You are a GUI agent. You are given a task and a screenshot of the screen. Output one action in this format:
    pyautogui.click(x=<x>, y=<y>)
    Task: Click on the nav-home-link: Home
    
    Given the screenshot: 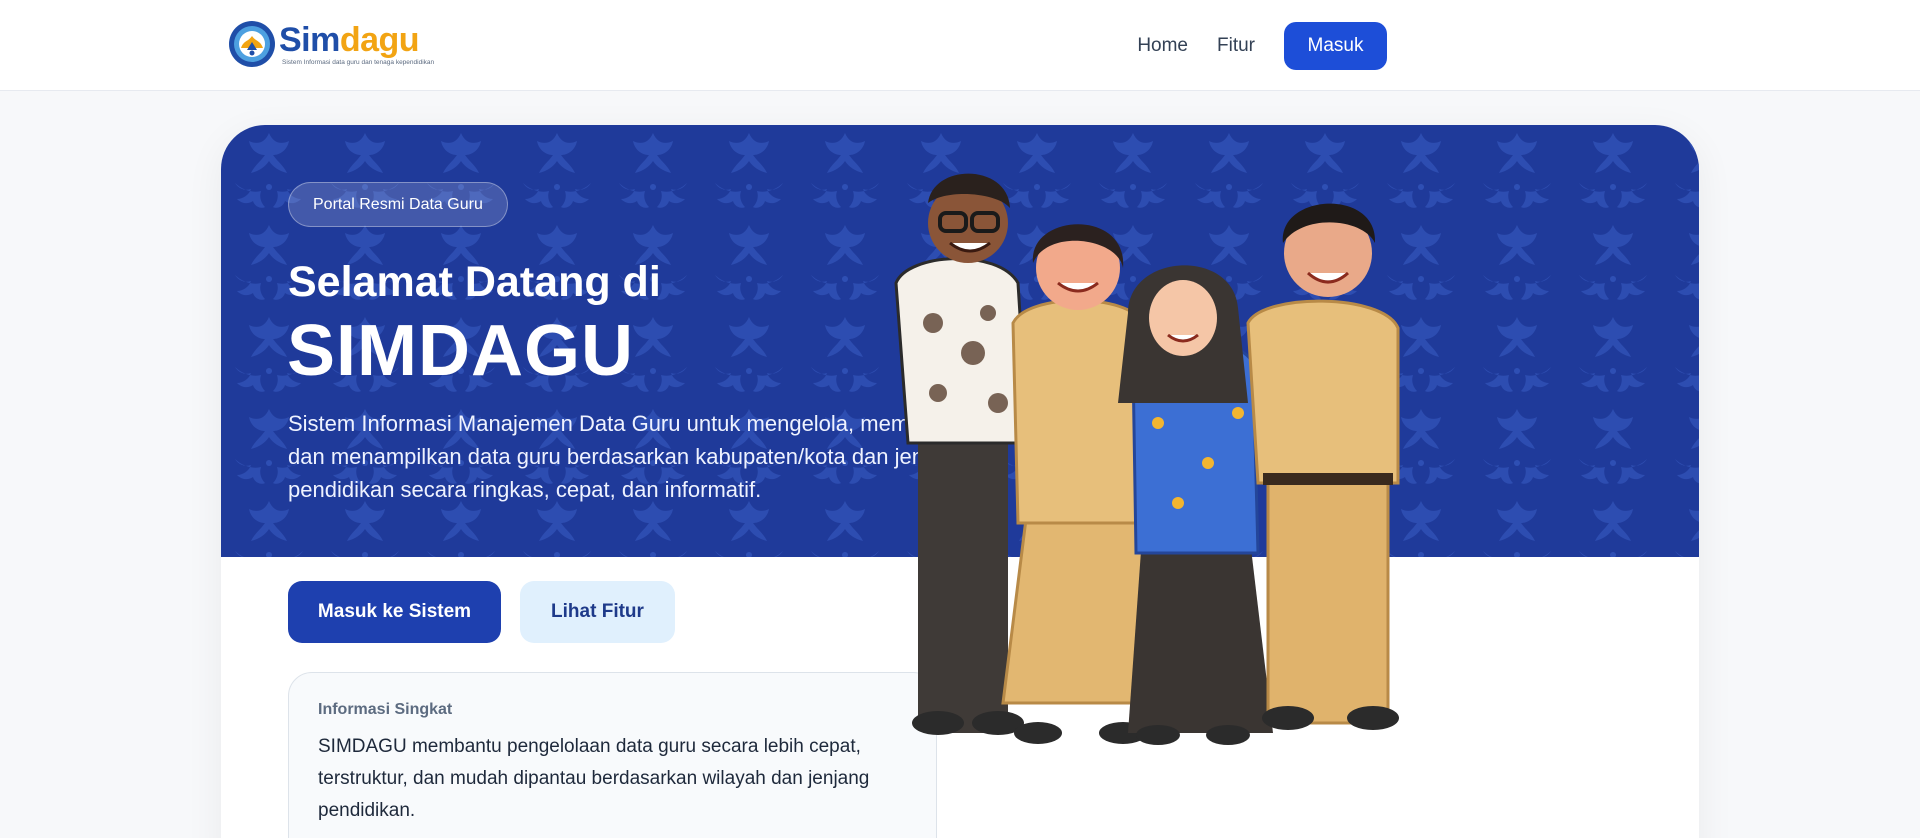 What is the action you would take?
    pyautogui.click(x=1162, y=46)
    